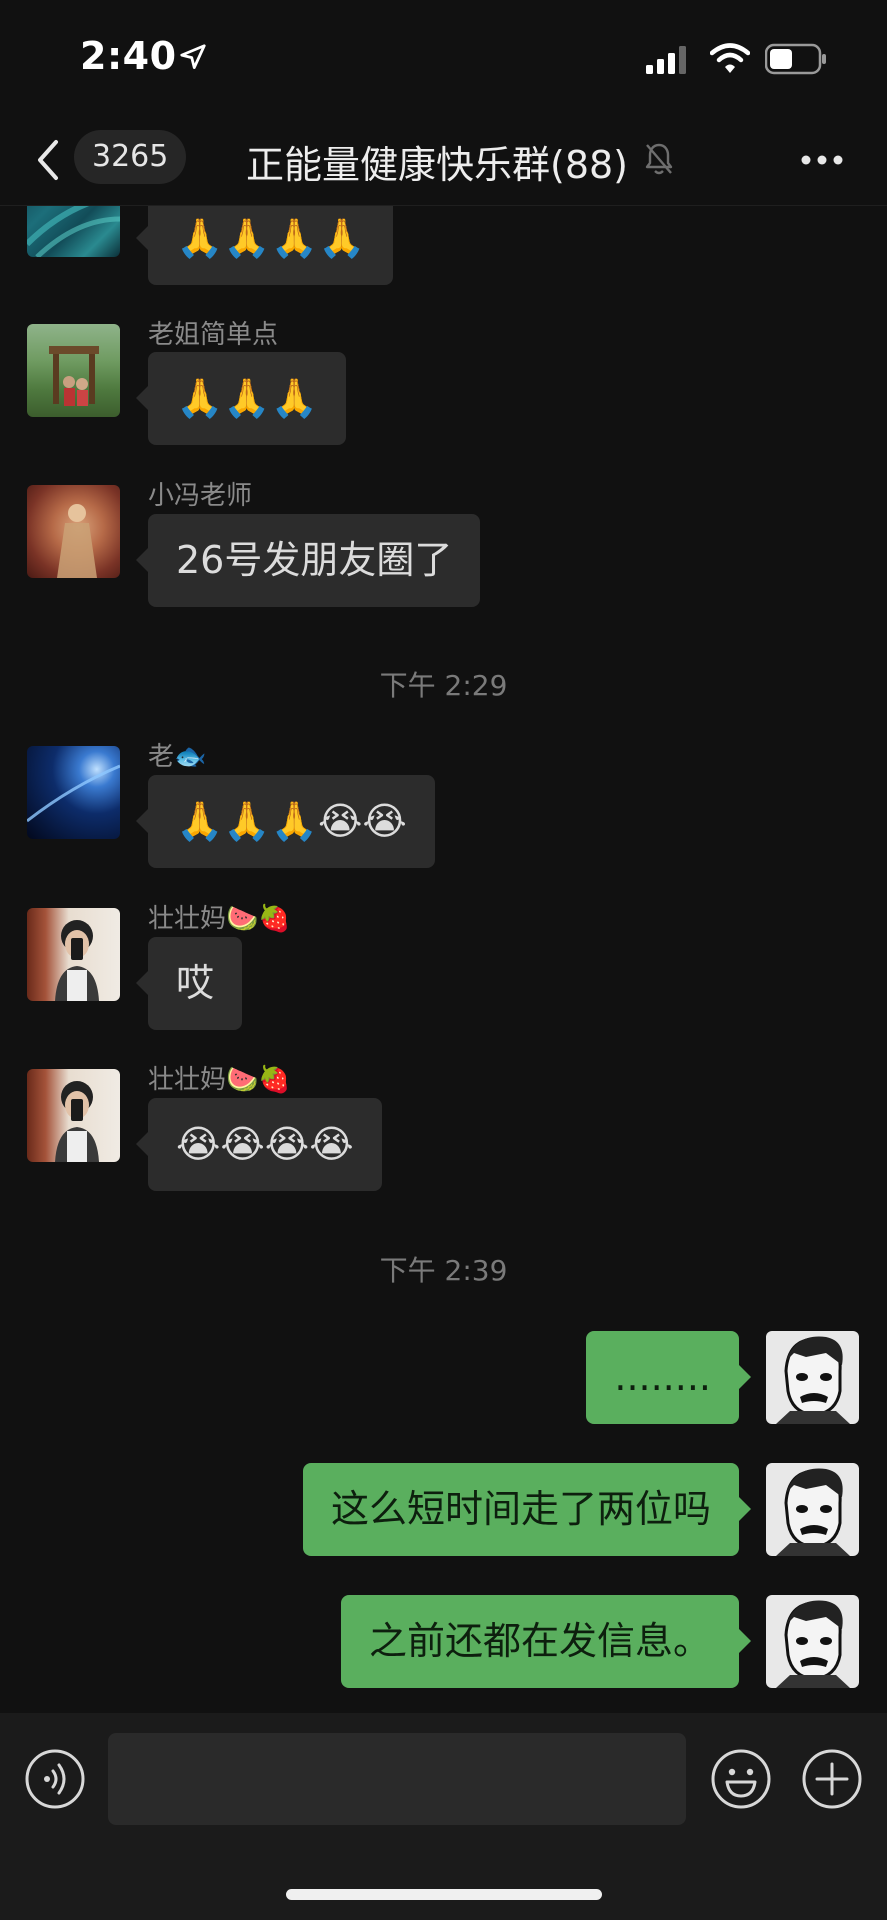 The image size is (887, 1920). What do you see at coordinates (444, 1894) in the screenshot?
I see `home-indicator` at bounding box center [444, 1894].